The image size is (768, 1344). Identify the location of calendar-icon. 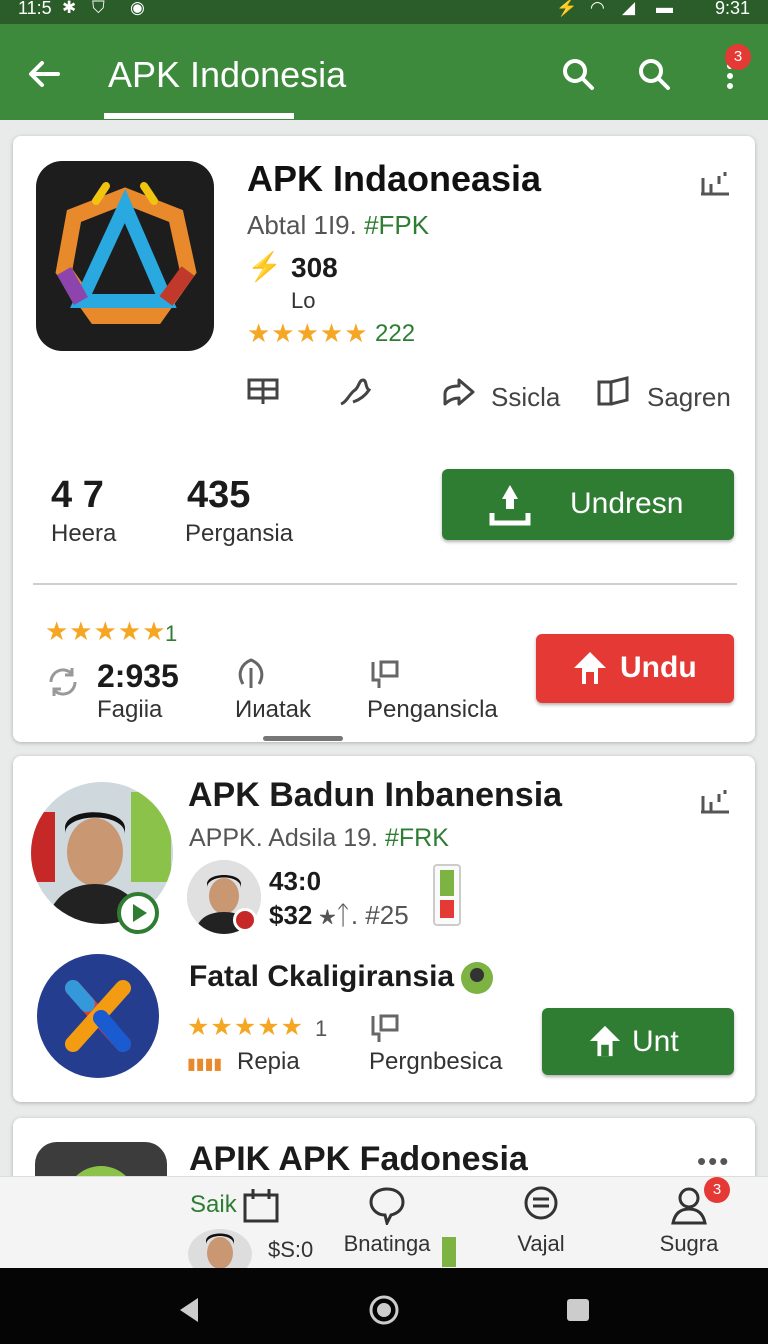
(261, 1206).